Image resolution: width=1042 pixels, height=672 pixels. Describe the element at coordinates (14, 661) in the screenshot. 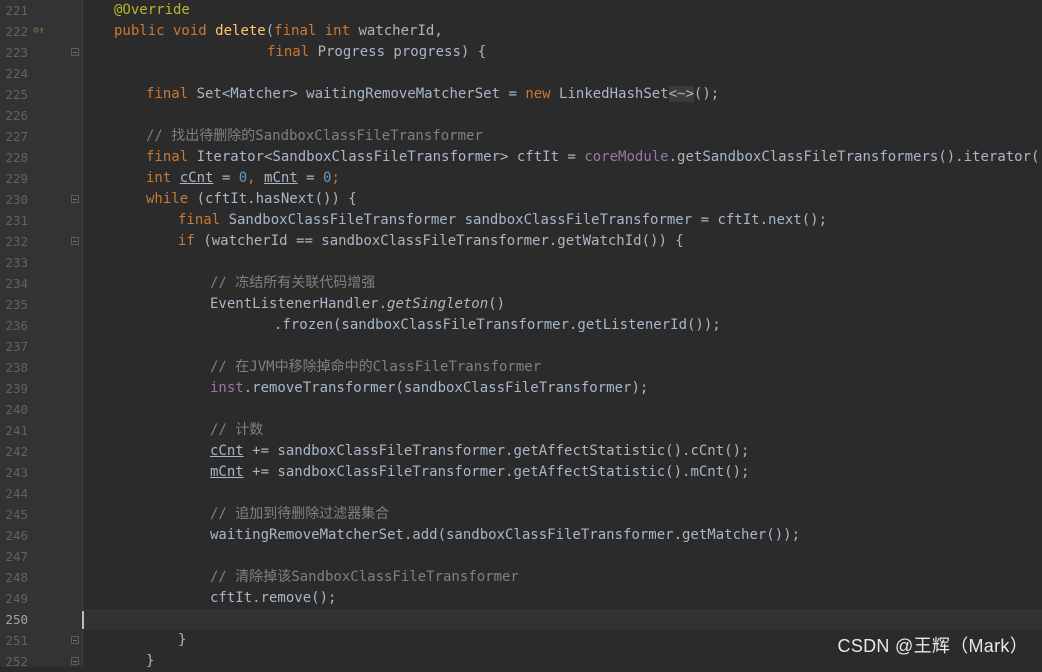

I see `line-number: 252` at that location.